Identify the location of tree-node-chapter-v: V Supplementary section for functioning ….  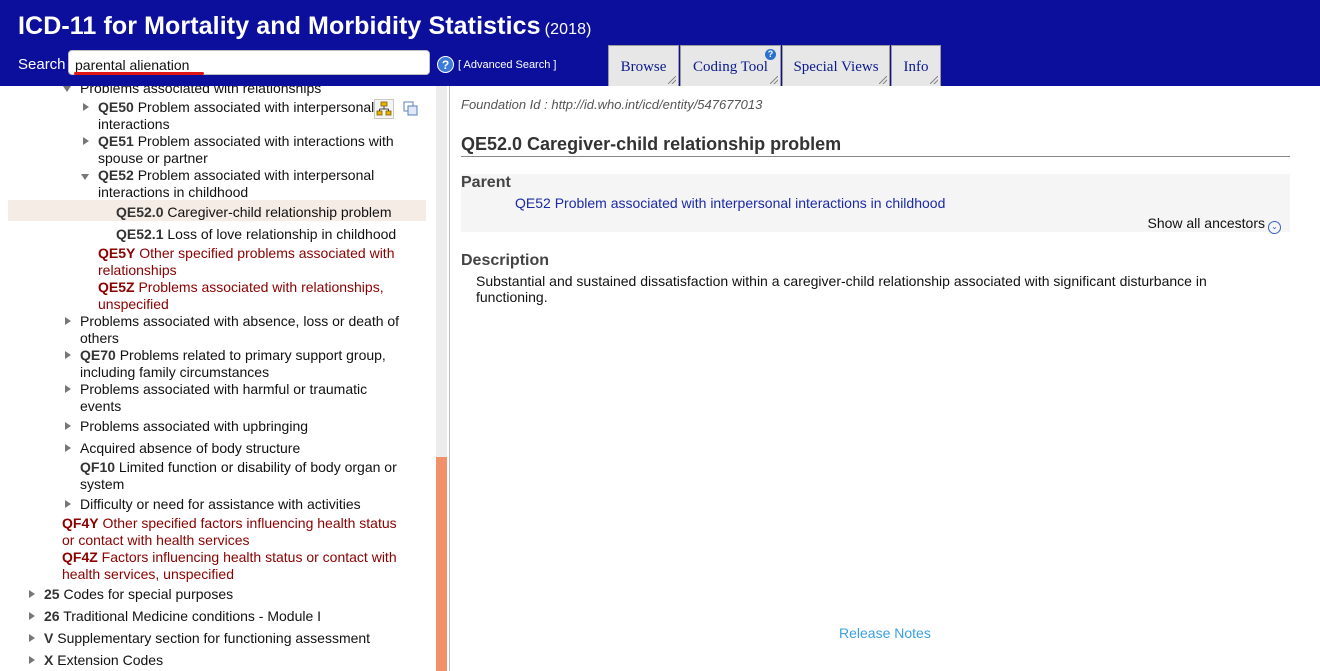
(207, 638).